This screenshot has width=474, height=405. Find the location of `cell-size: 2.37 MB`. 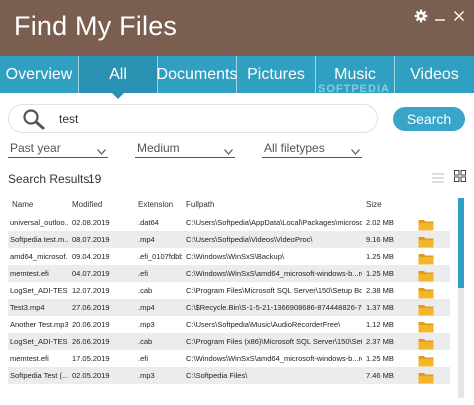

cell-size: 2.37 MB is located at coordinates (380, 341).